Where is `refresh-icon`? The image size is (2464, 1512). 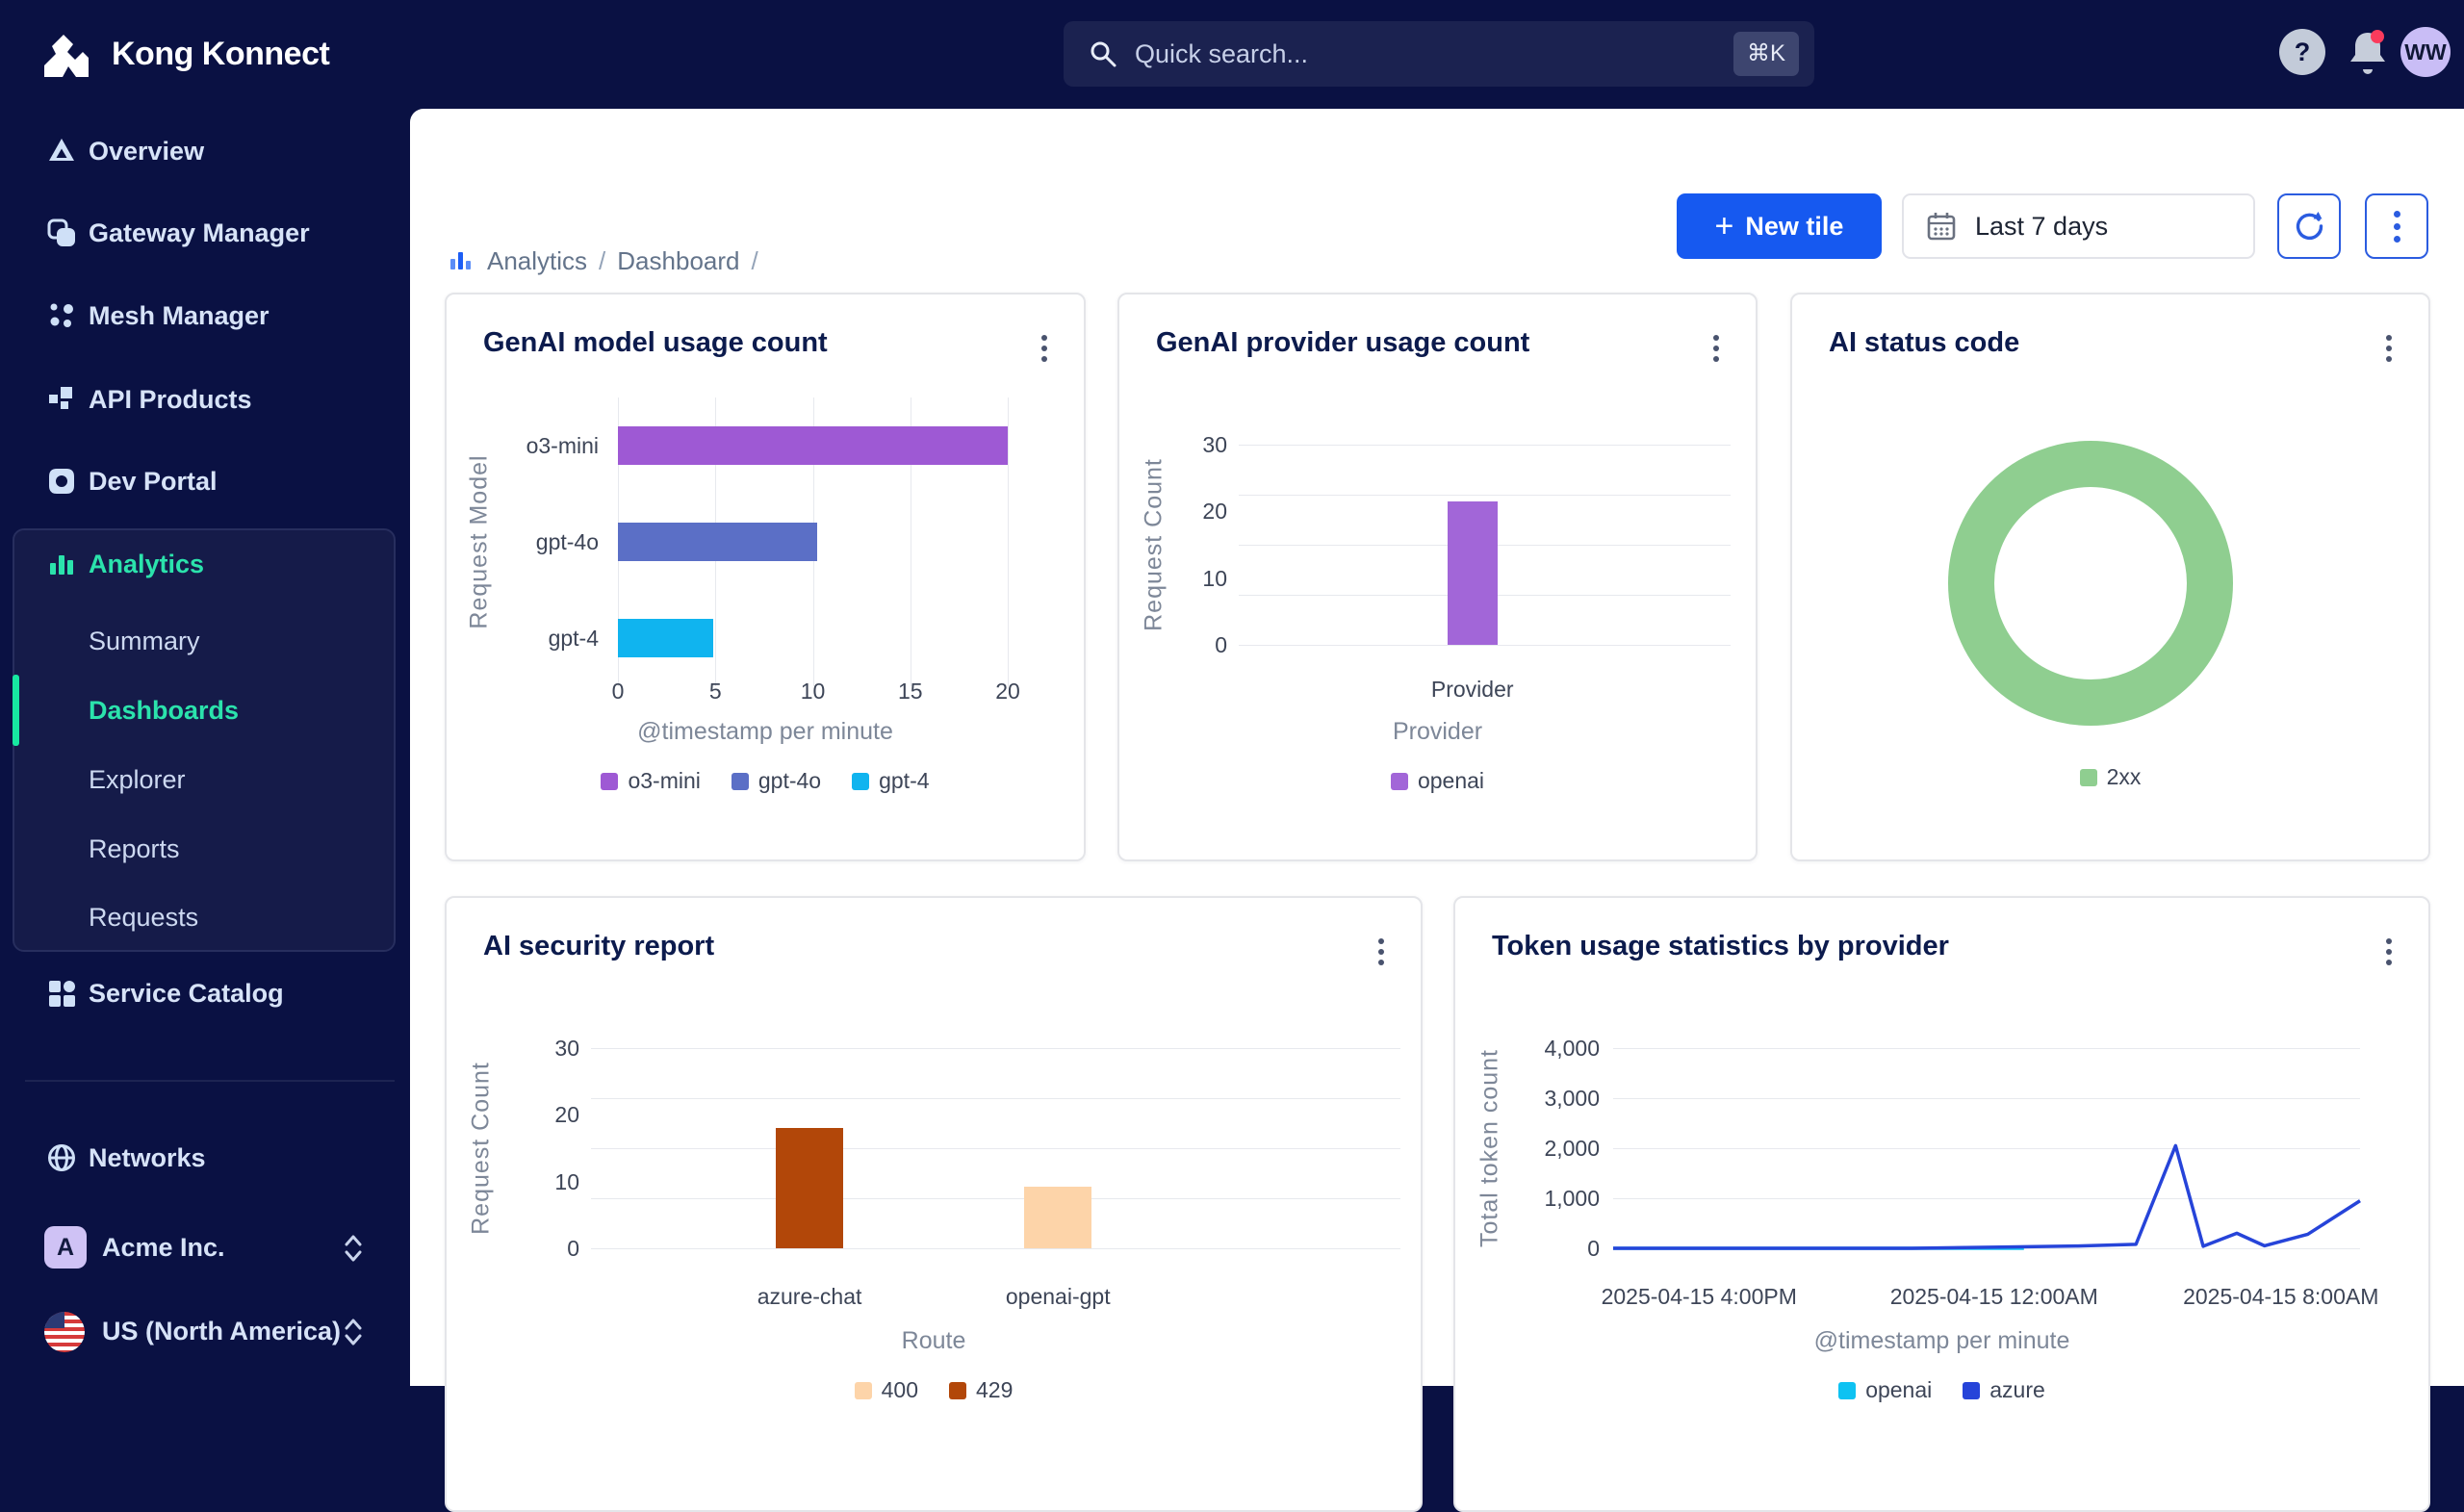
refresh-icon is located at coordinates (2309, 226).